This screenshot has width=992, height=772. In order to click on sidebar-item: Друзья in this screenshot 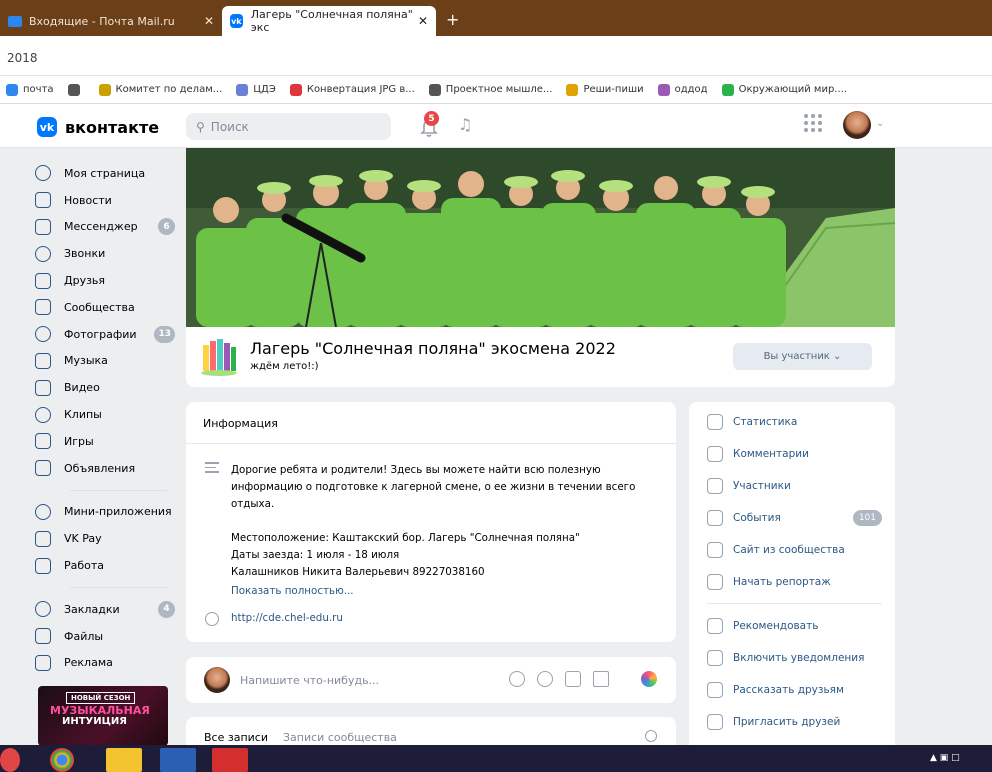, I will do `click(105, 280)`.